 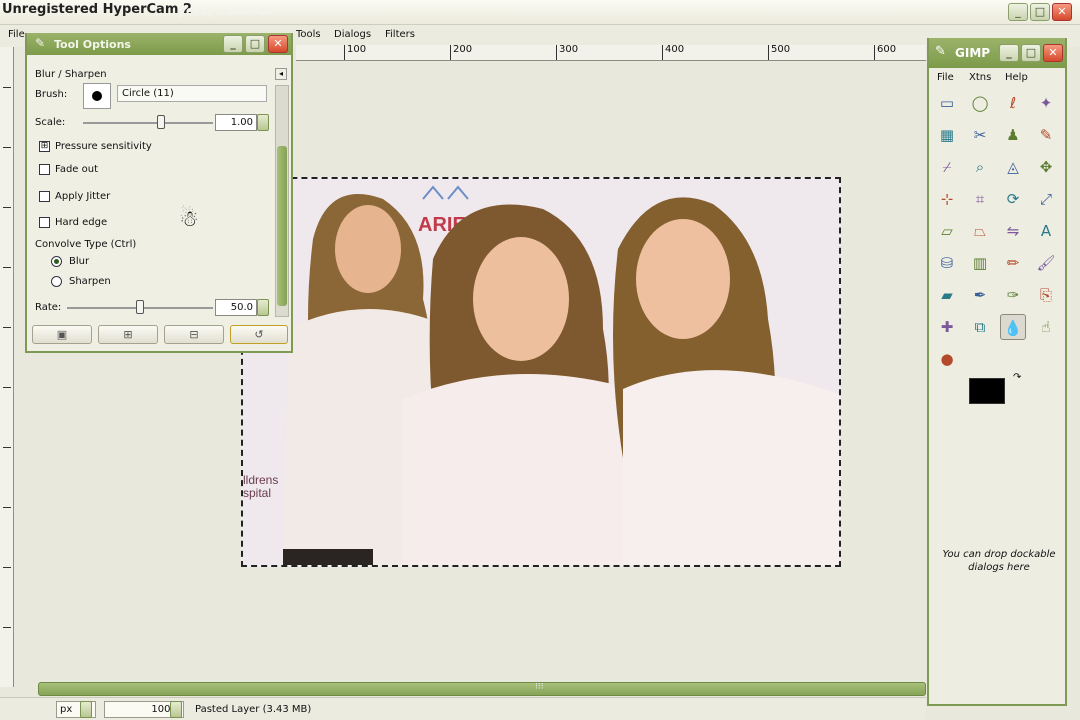 I want to click on menu-dialogs: Dialogs, so click(x=352, y=34).